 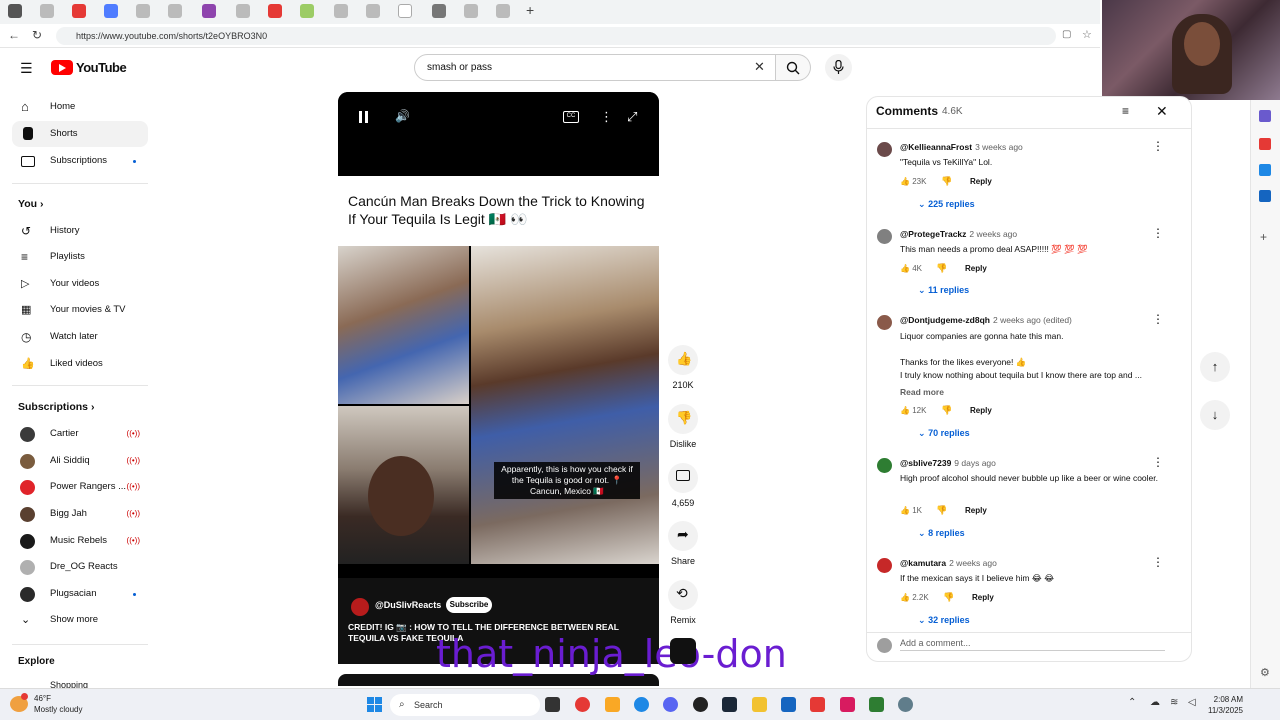 What do you see at coordinates (30, 204) in the screenshot?
I see `you-section-heading: You ›` at bounding box center [30, 204].